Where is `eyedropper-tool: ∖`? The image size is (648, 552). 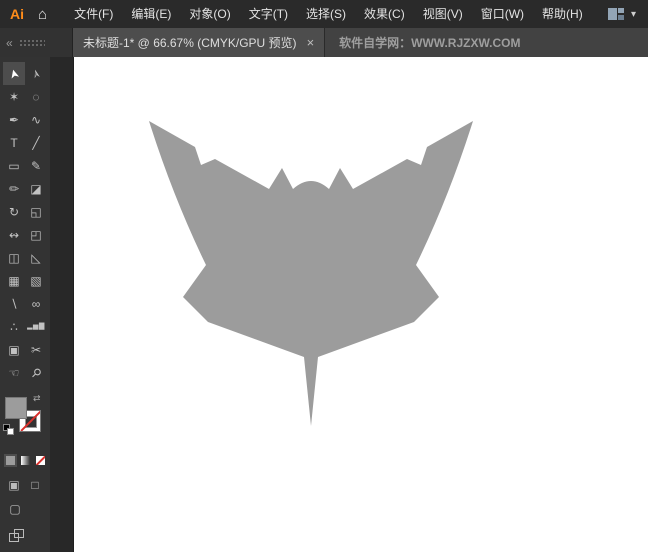 eyedropper-tool: ∖ is located at coordinates (14, 303).